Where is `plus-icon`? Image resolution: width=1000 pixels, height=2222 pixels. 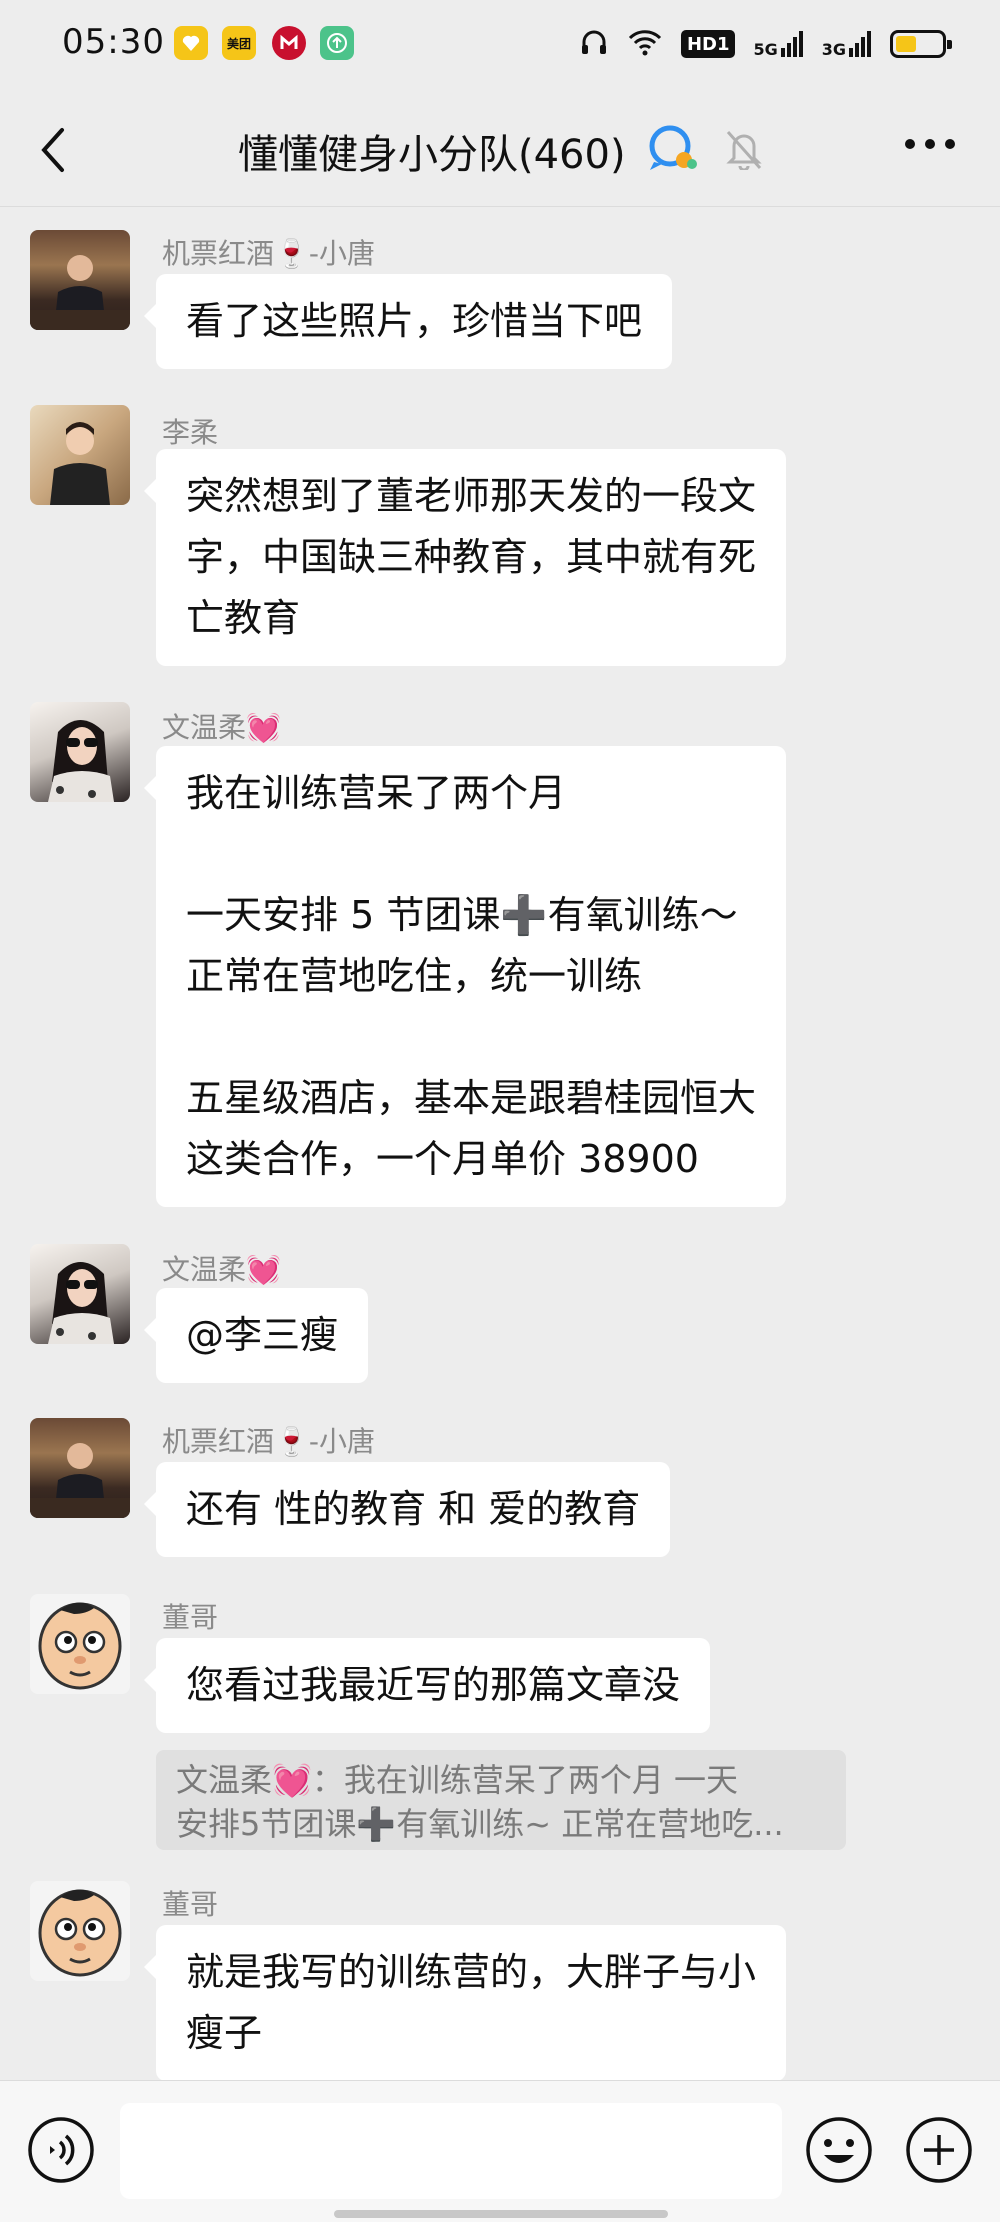
plus-icon is located at coordinates (939, 2150).